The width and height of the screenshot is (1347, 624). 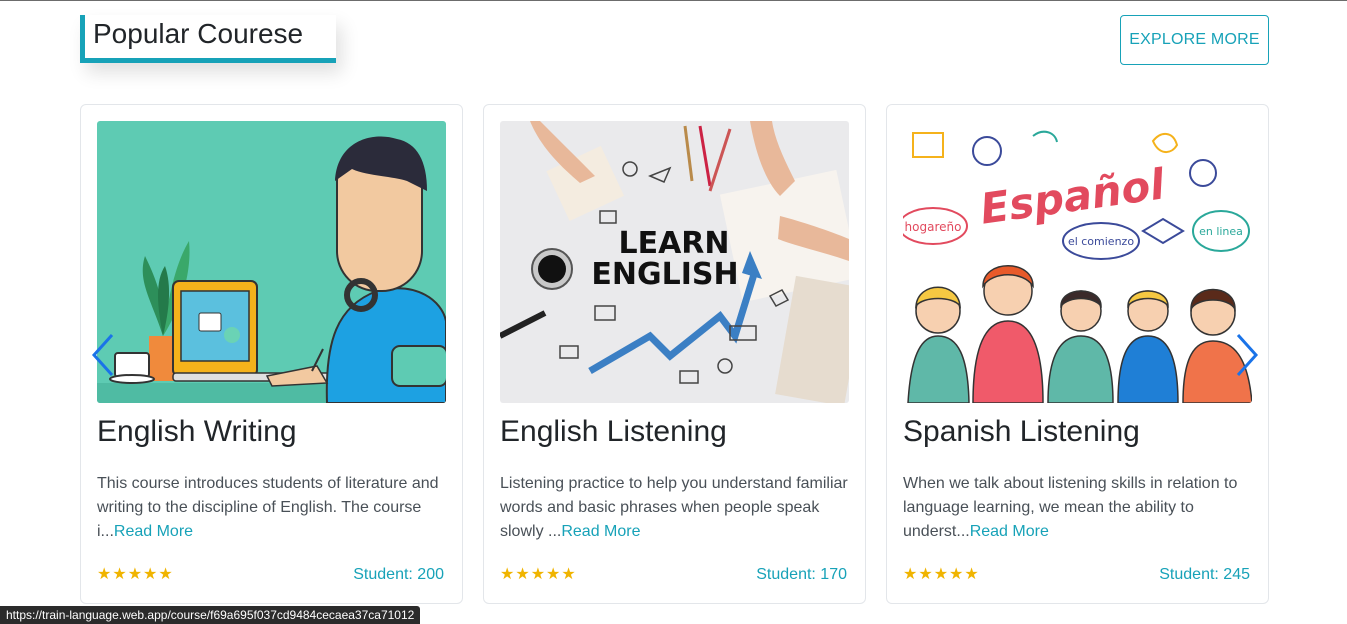 What do you see at coordinates (1077, 262) in the screenshot?
I see `course-image-spanish-listening: Español hogareño el comienzo en linea` at bounding box center [1077, 262].